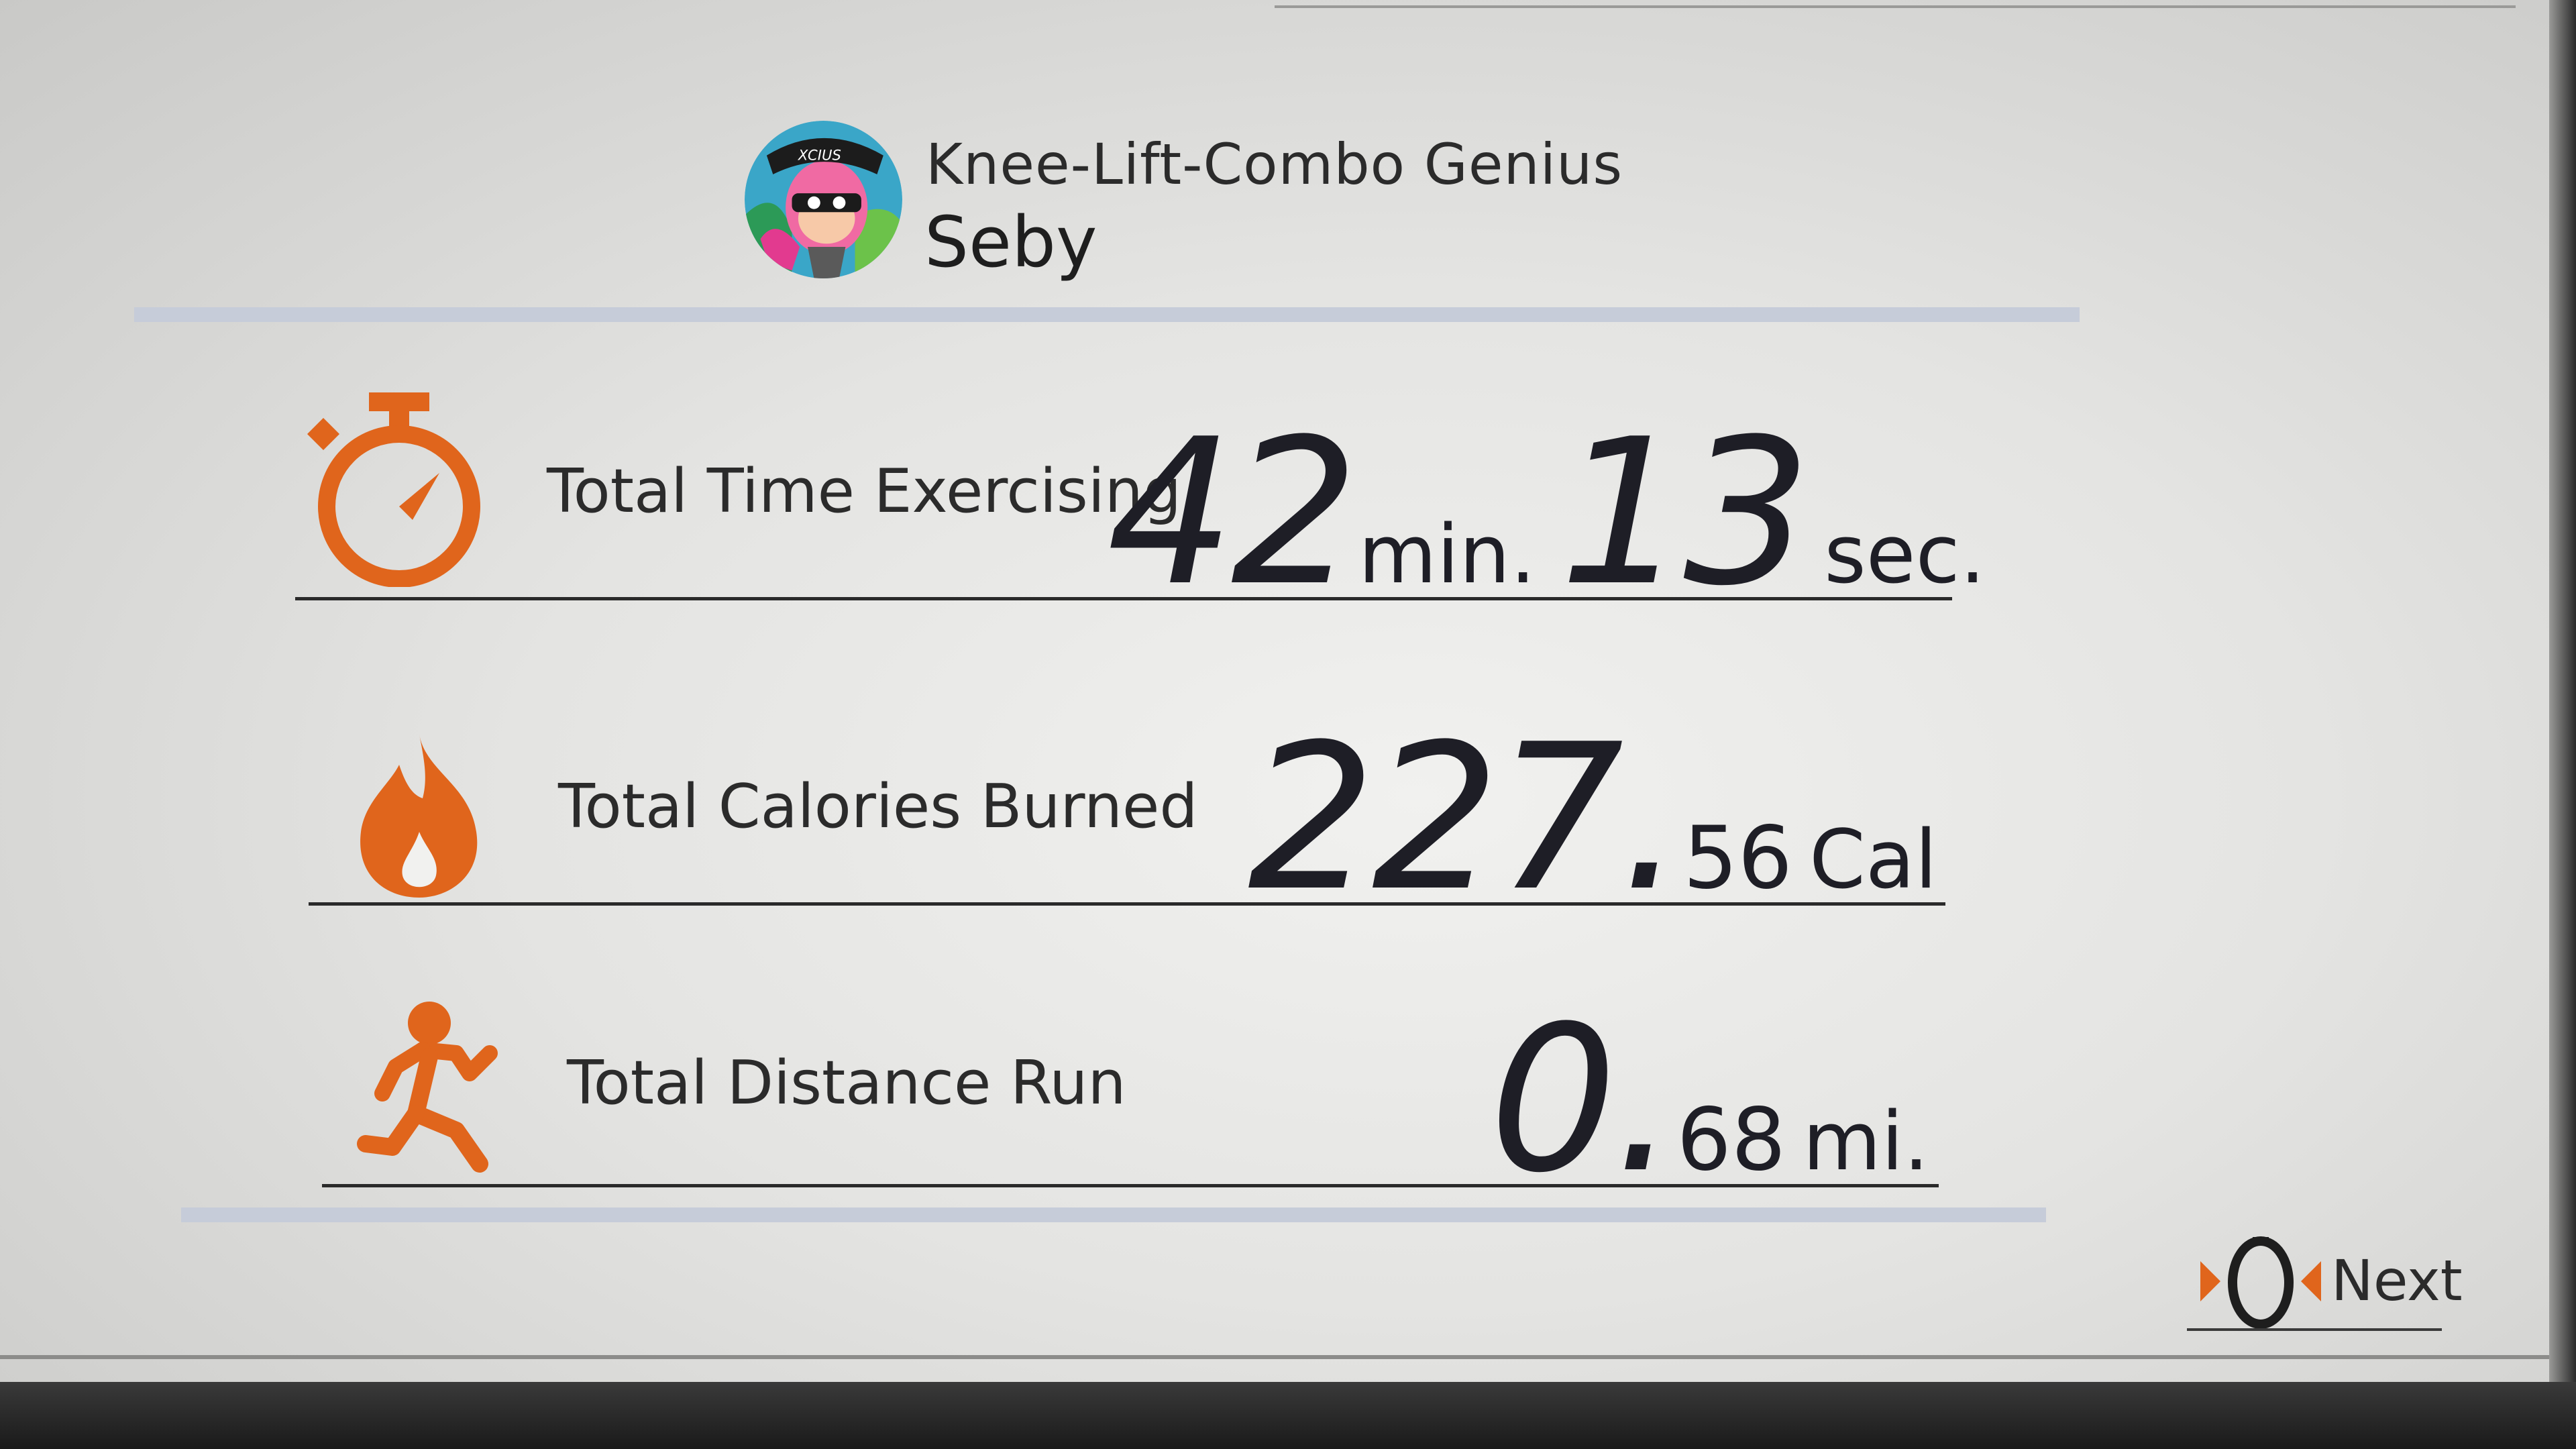 The image size is (2576, 1449). What do you see at coordinates (846, 1083) in the screenshot?
I see `stat-label-distance: Total Distance Run` at bounding box center [846, 1083].